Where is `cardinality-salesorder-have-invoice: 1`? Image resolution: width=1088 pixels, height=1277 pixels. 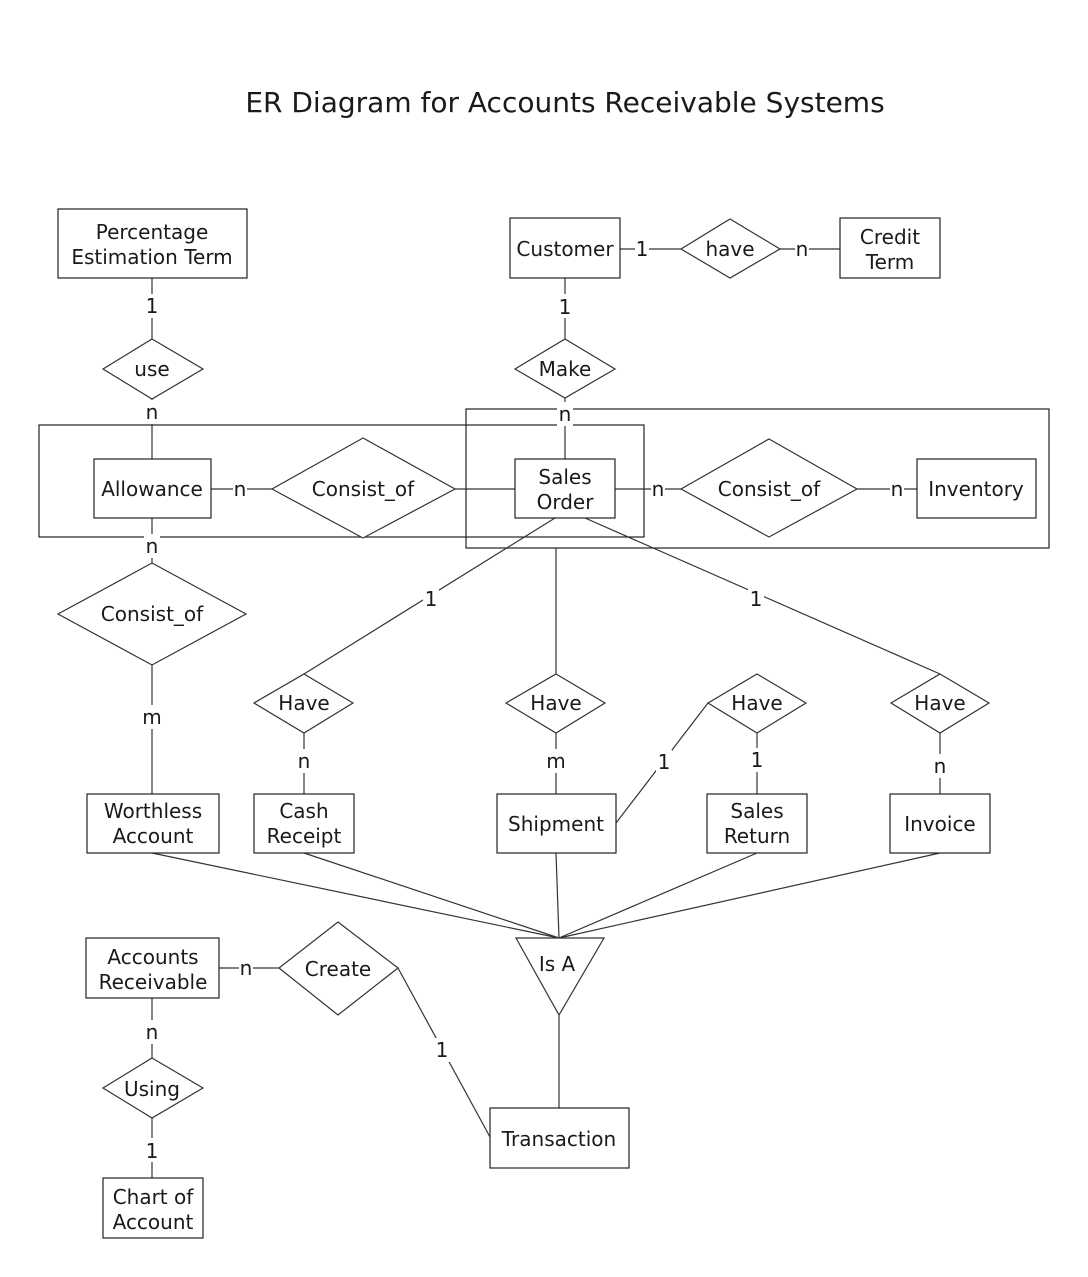 cardinality-salesorder-have-invoice: 1 is located at coordinates (756, 599).